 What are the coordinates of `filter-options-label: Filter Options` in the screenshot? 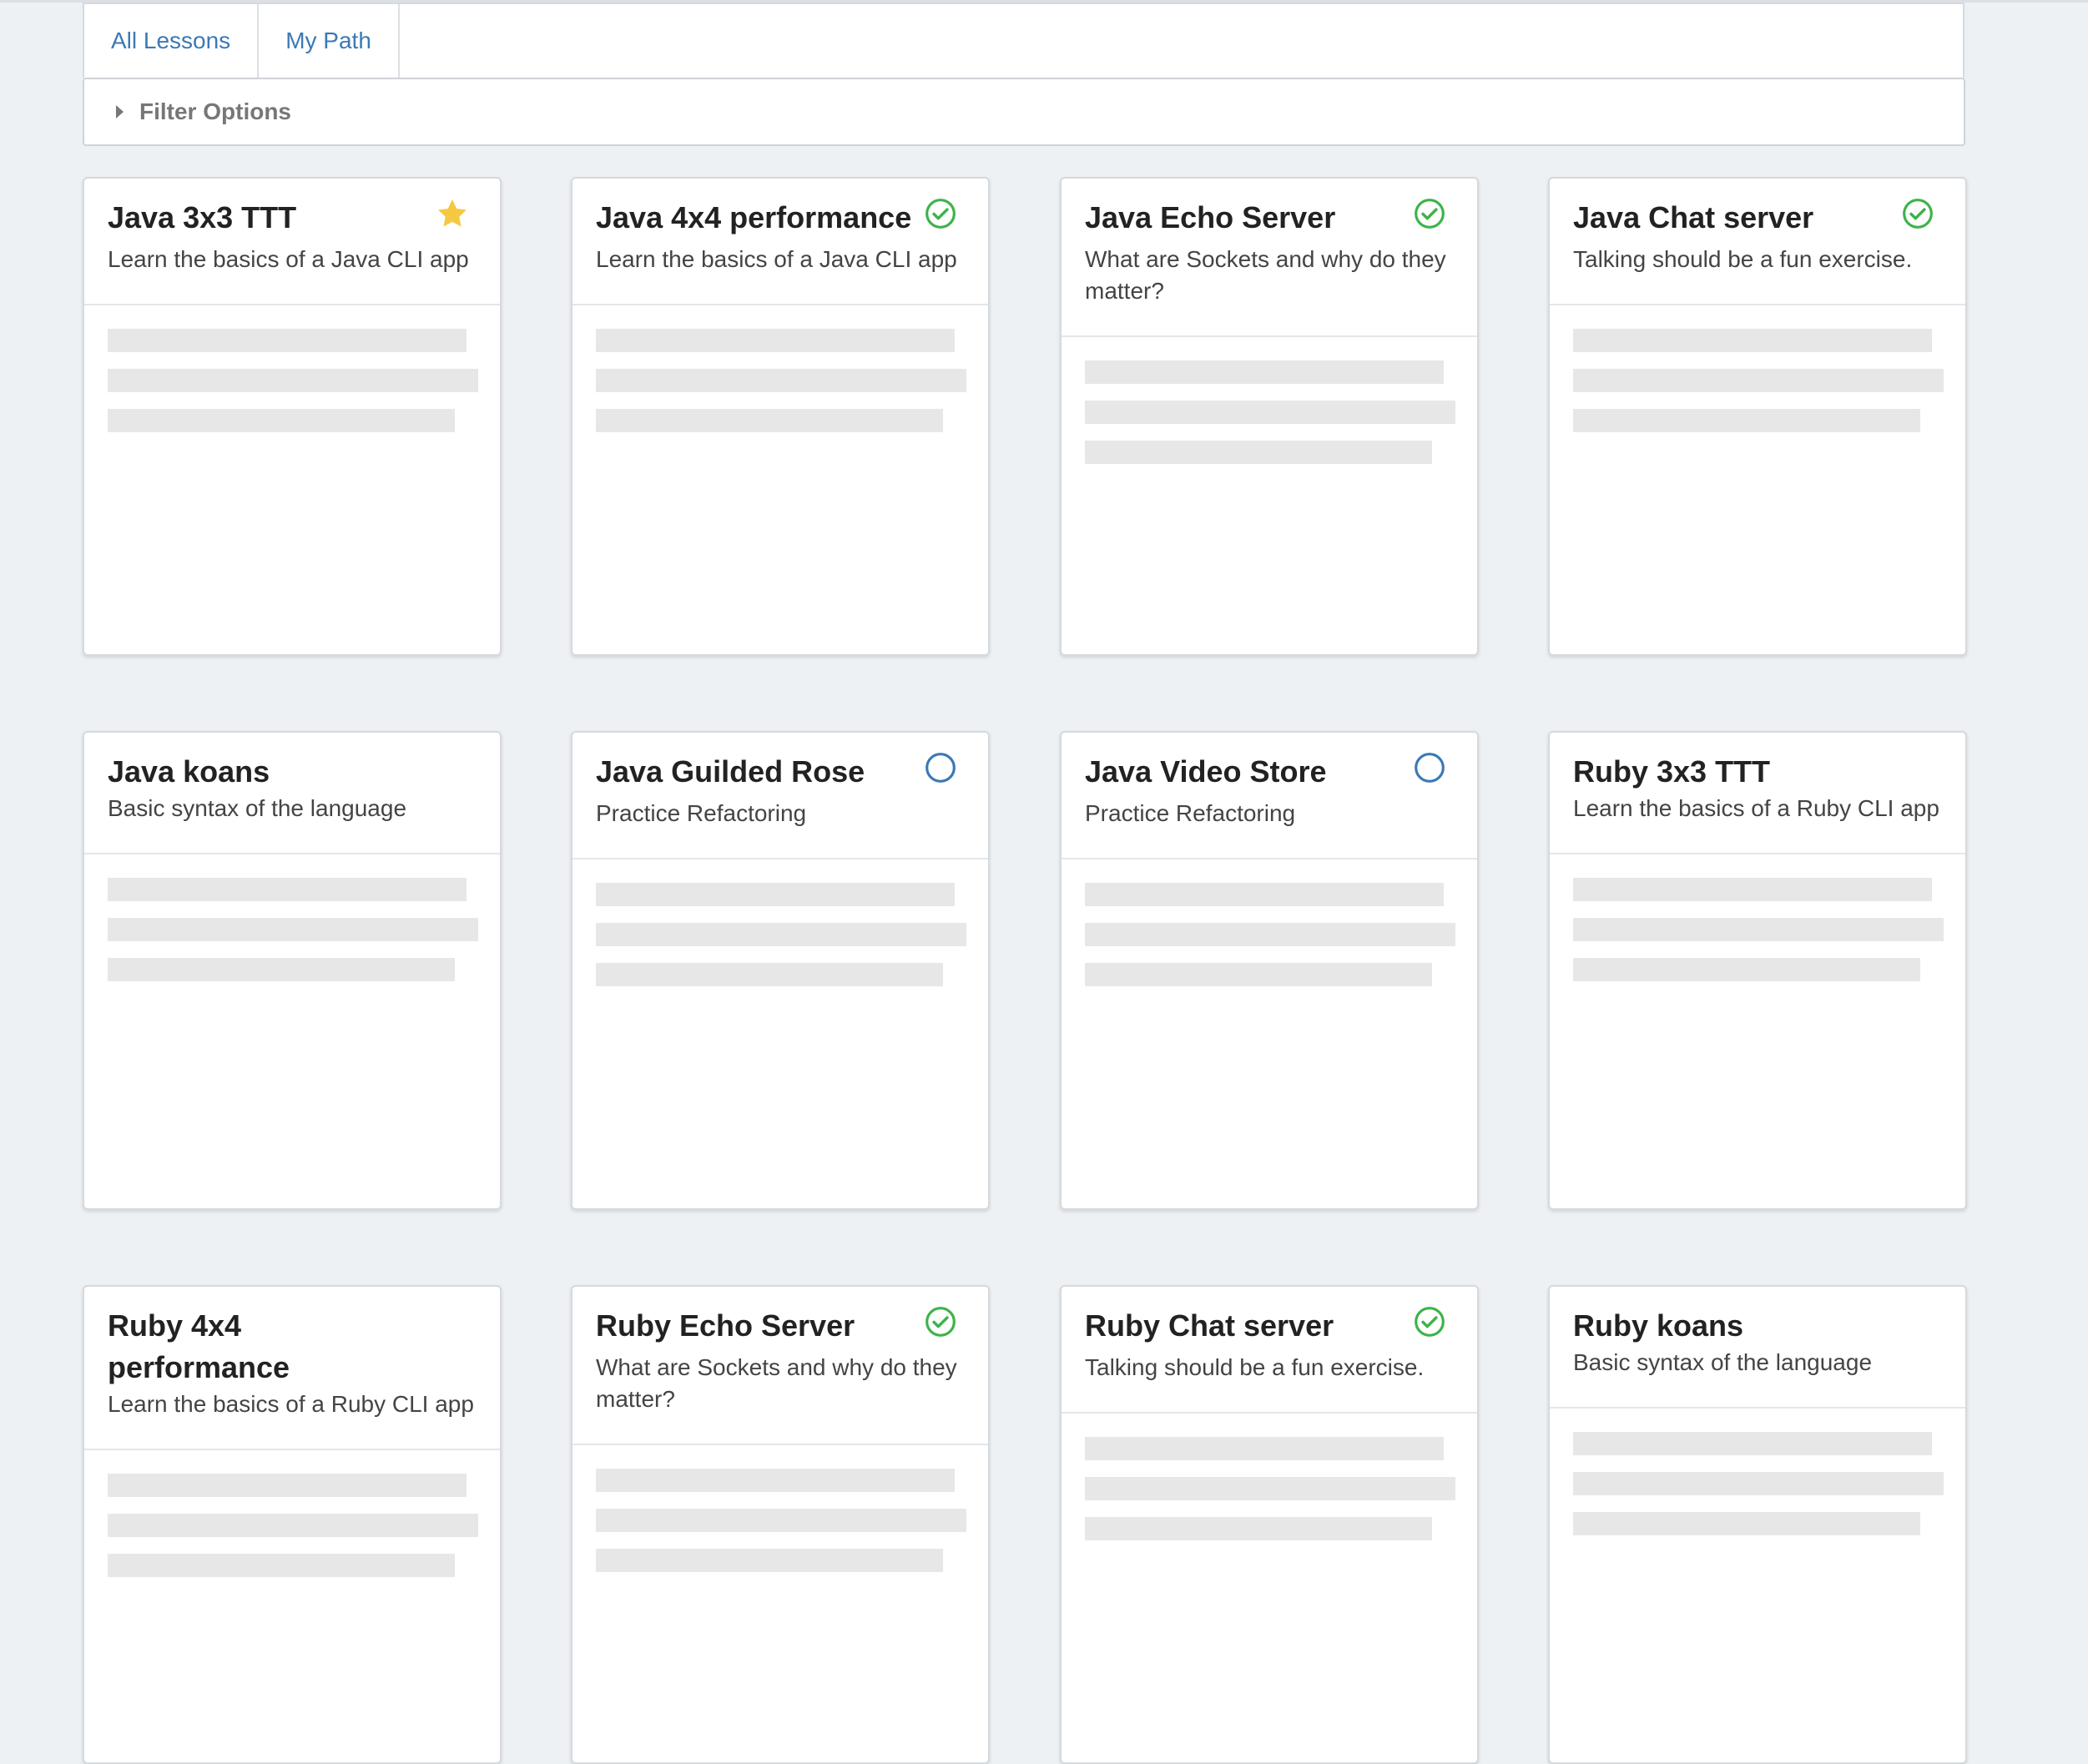 It's located at (215, 111).